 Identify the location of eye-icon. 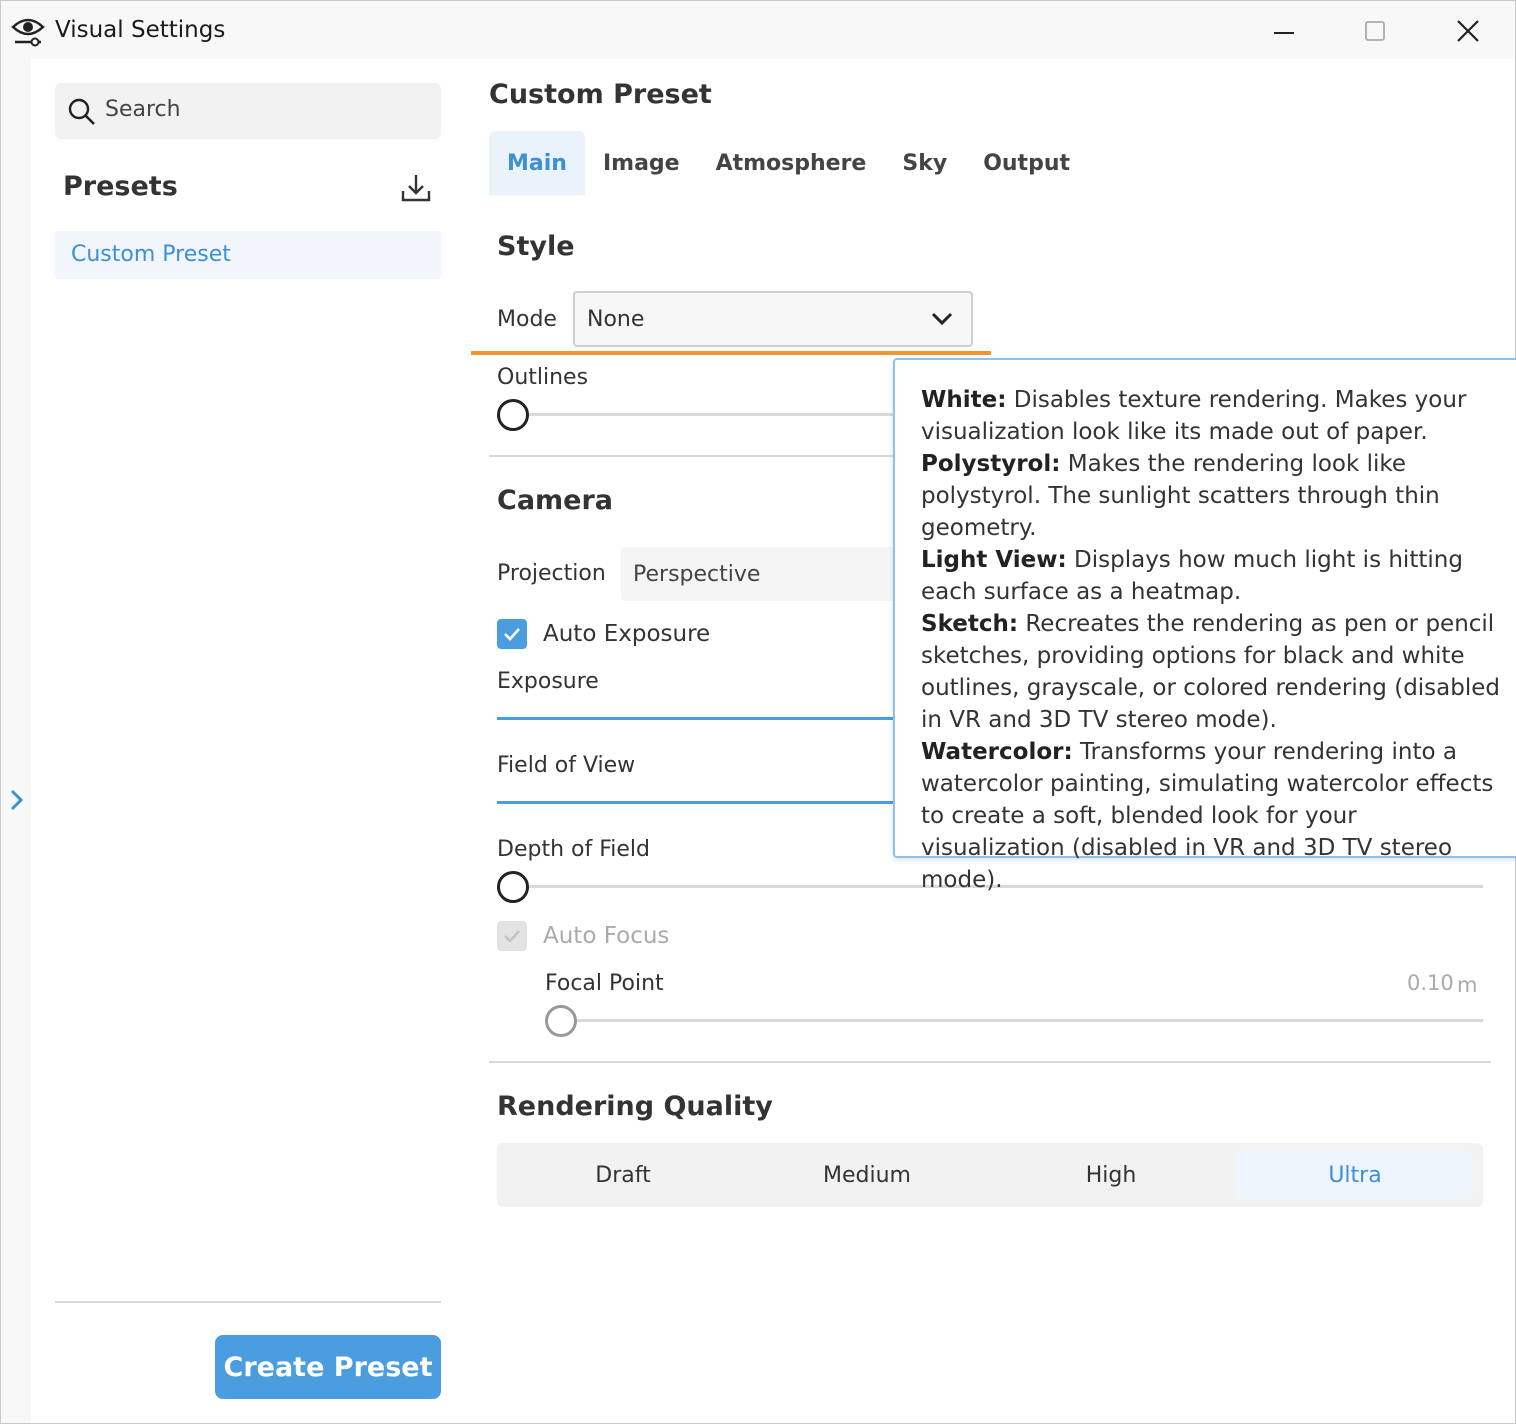
(28, 32).